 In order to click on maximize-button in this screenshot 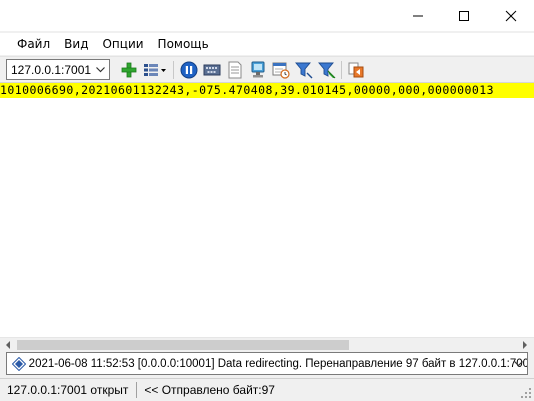, I will do `click(464, 15)`.